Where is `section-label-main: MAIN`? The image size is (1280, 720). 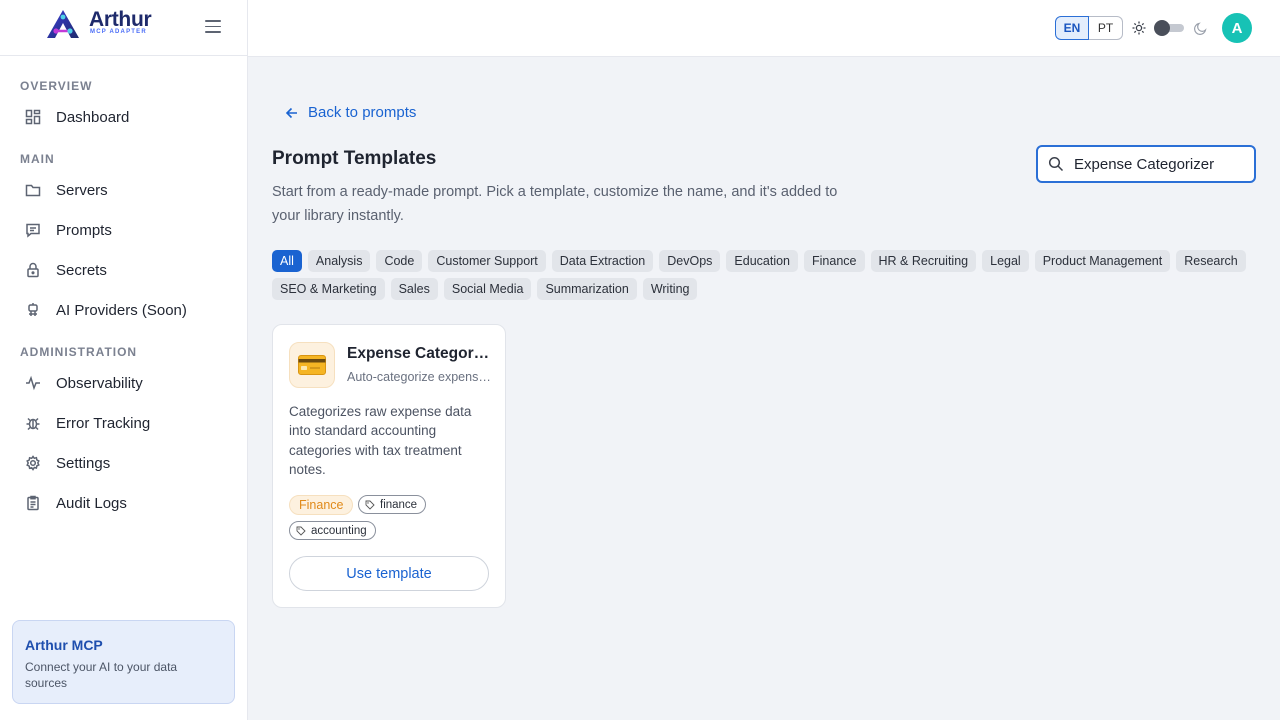 section-label-main: MAIN is located at coordinates (37, 159).